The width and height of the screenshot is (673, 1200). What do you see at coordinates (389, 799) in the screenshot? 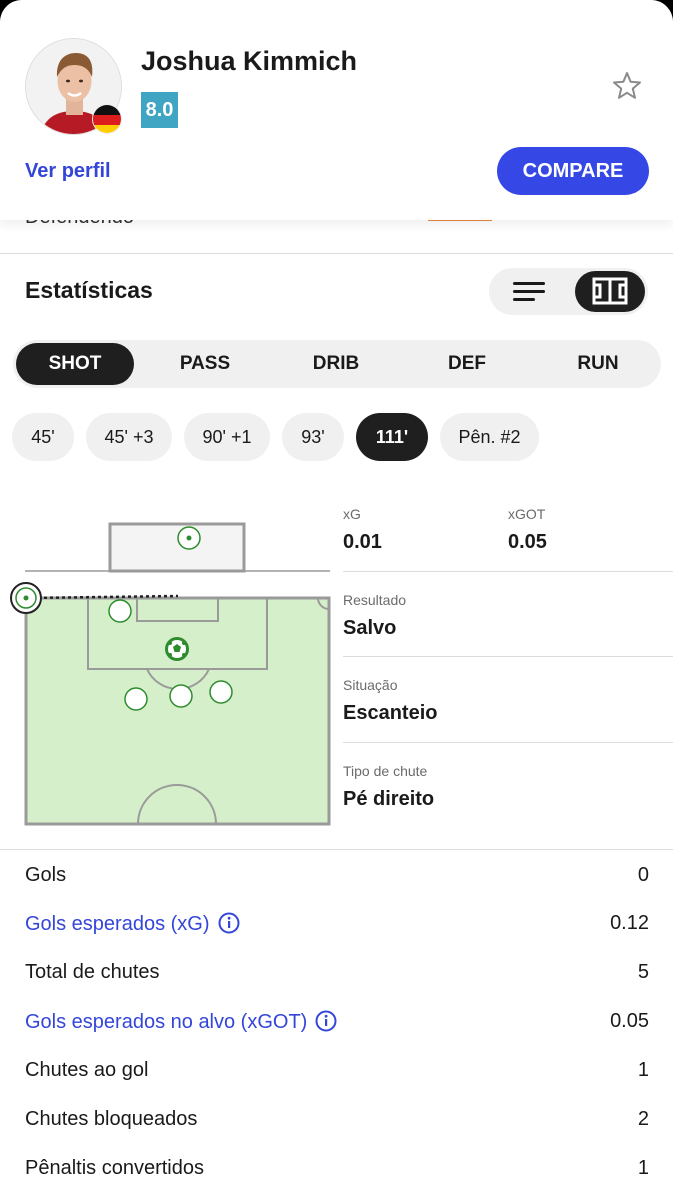
I see `shot-type-value: Pé direito` at bounding box center [389, 799].